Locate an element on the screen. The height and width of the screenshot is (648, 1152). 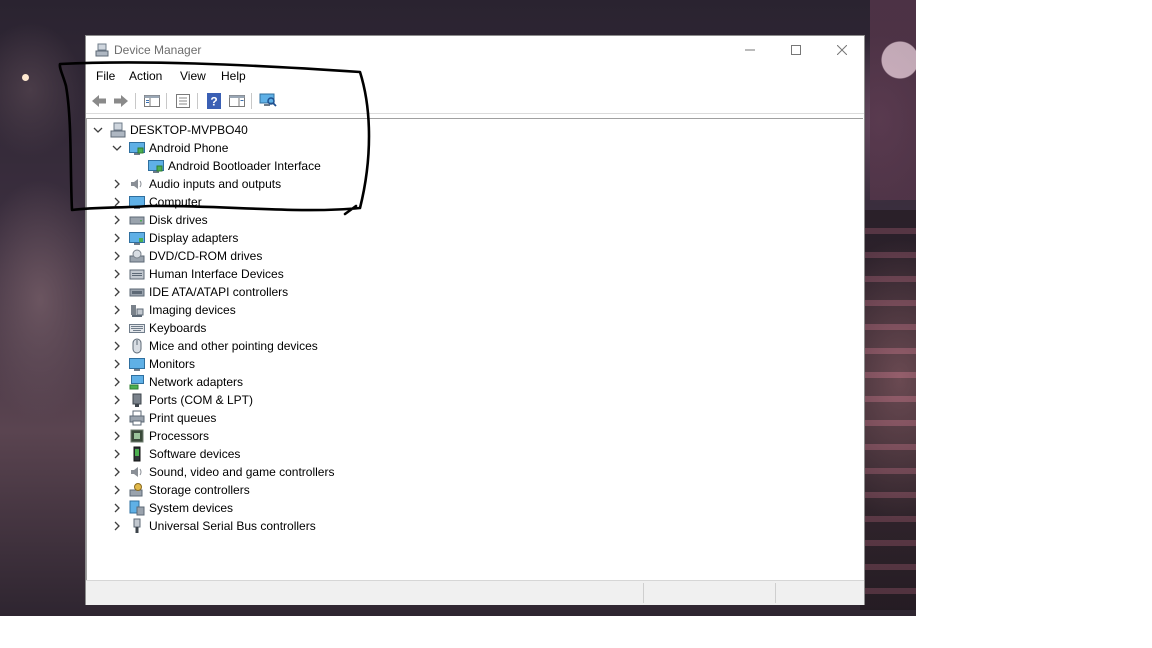
tree-item-network-adapters: Network adapters is located at coordinates (252, 382).